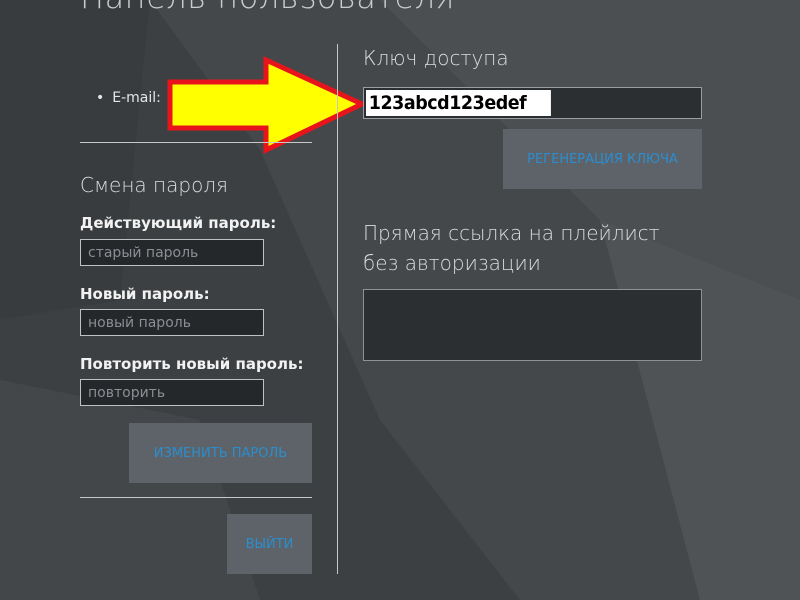 Image resolution: width=800 pixels, height=600 pixels. Describe the element at coordinates (267, 8) in the screenshot. I see `page-title: Панель пользователя` at that location.